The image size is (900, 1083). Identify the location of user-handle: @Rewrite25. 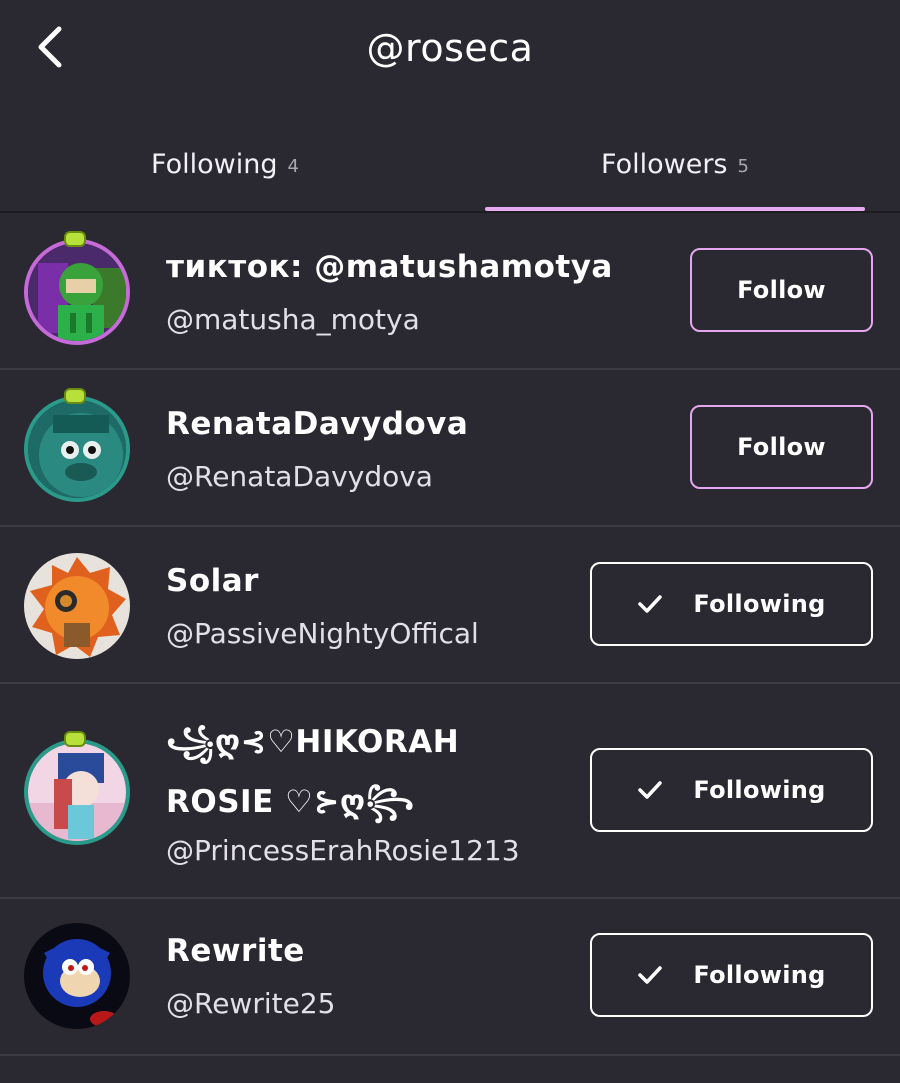
(251, 1003).